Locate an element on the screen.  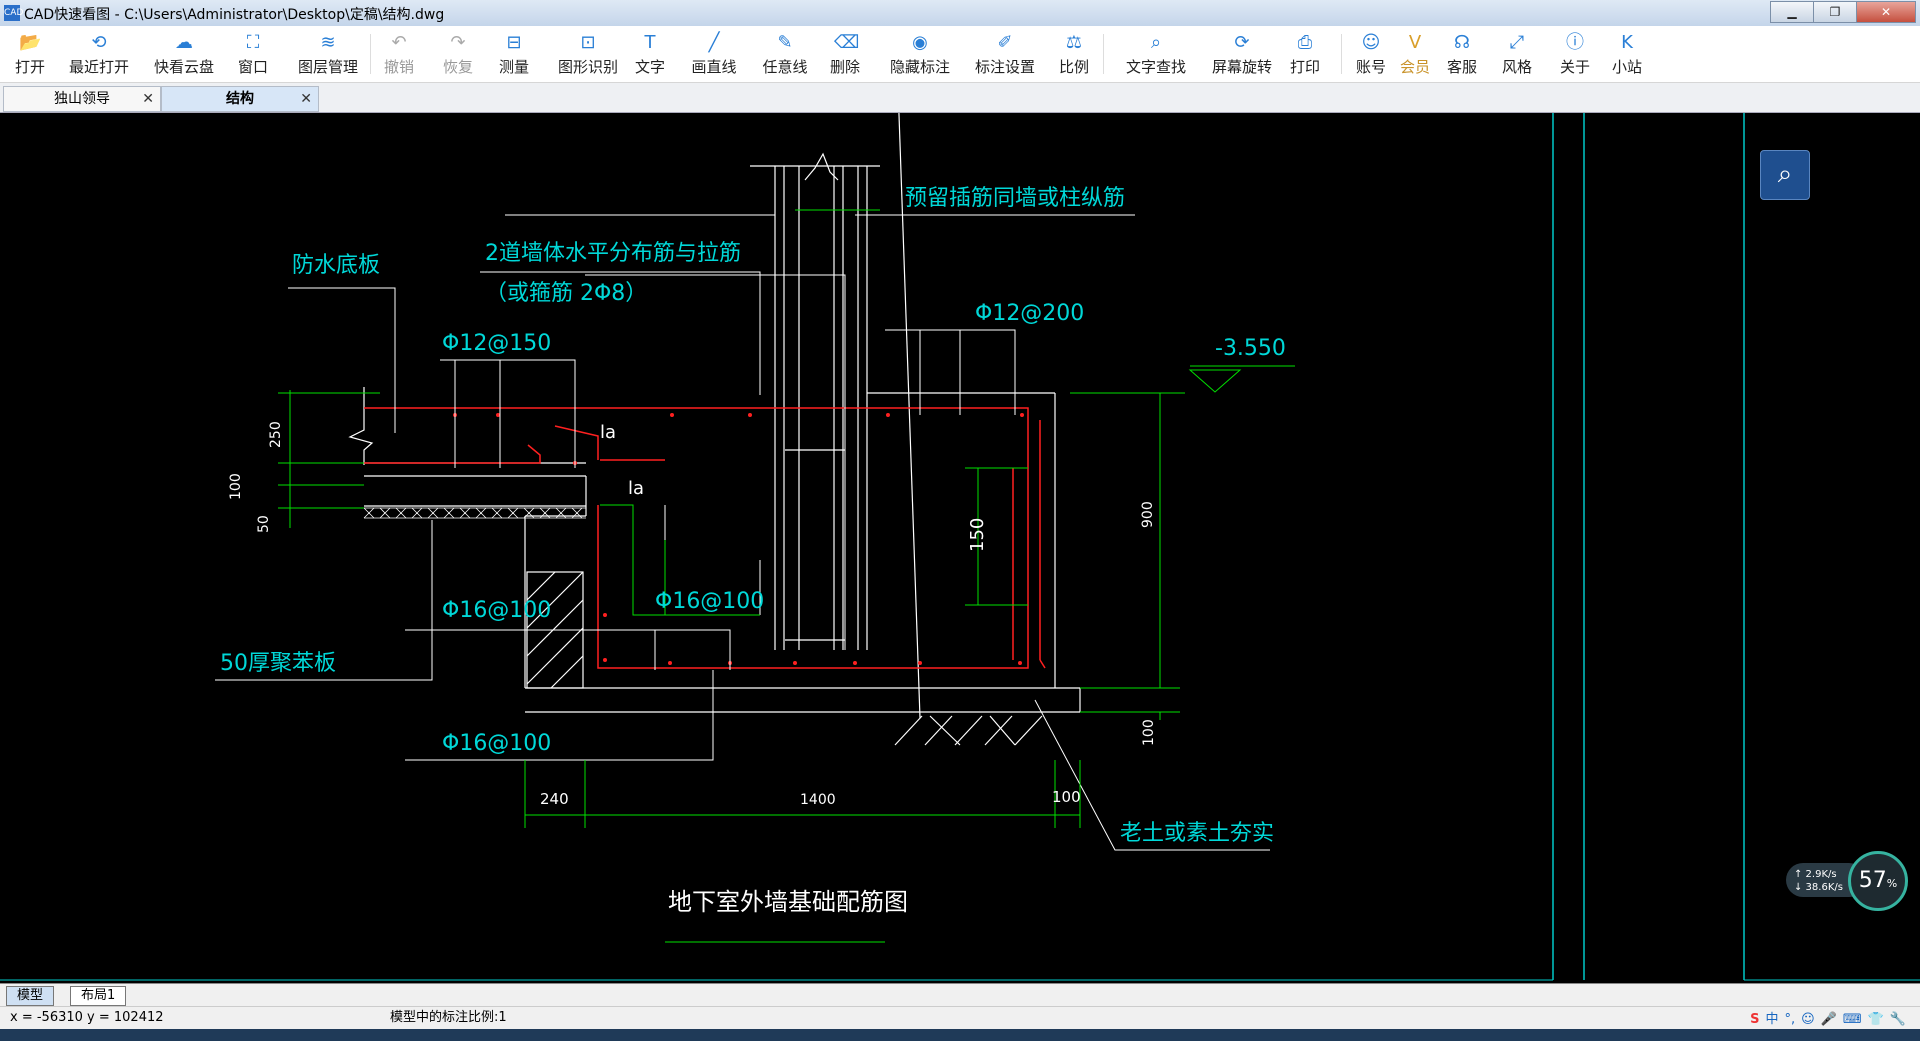
toolbar-button-7: ⊟ 测量 is located at coordinates (514, 54).